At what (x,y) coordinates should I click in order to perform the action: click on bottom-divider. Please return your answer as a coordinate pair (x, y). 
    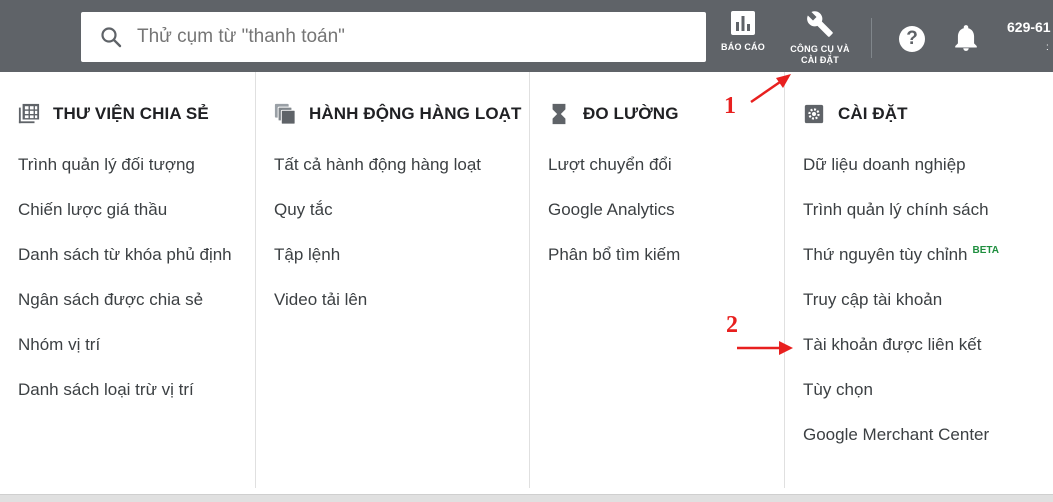
    Looking at the image, I should click on (526, 498).